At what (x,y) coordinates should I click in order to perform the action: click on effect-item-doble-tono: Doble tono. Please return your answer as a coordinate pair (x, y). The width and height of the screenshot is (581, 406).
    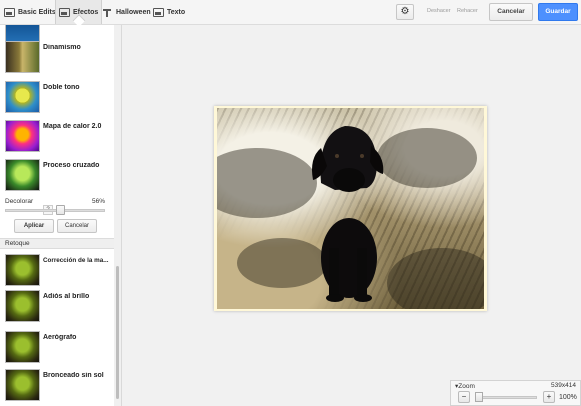
    Looking at the image, I should click on (58, 98).